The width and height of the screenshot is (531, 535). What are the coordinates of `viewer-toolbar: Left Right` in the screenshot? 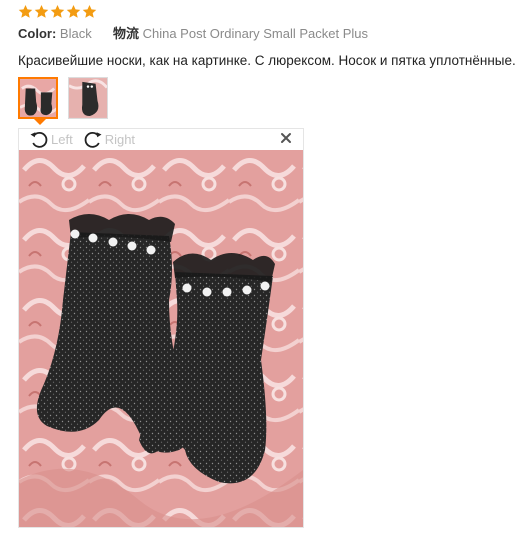 It's located at (161, 139).